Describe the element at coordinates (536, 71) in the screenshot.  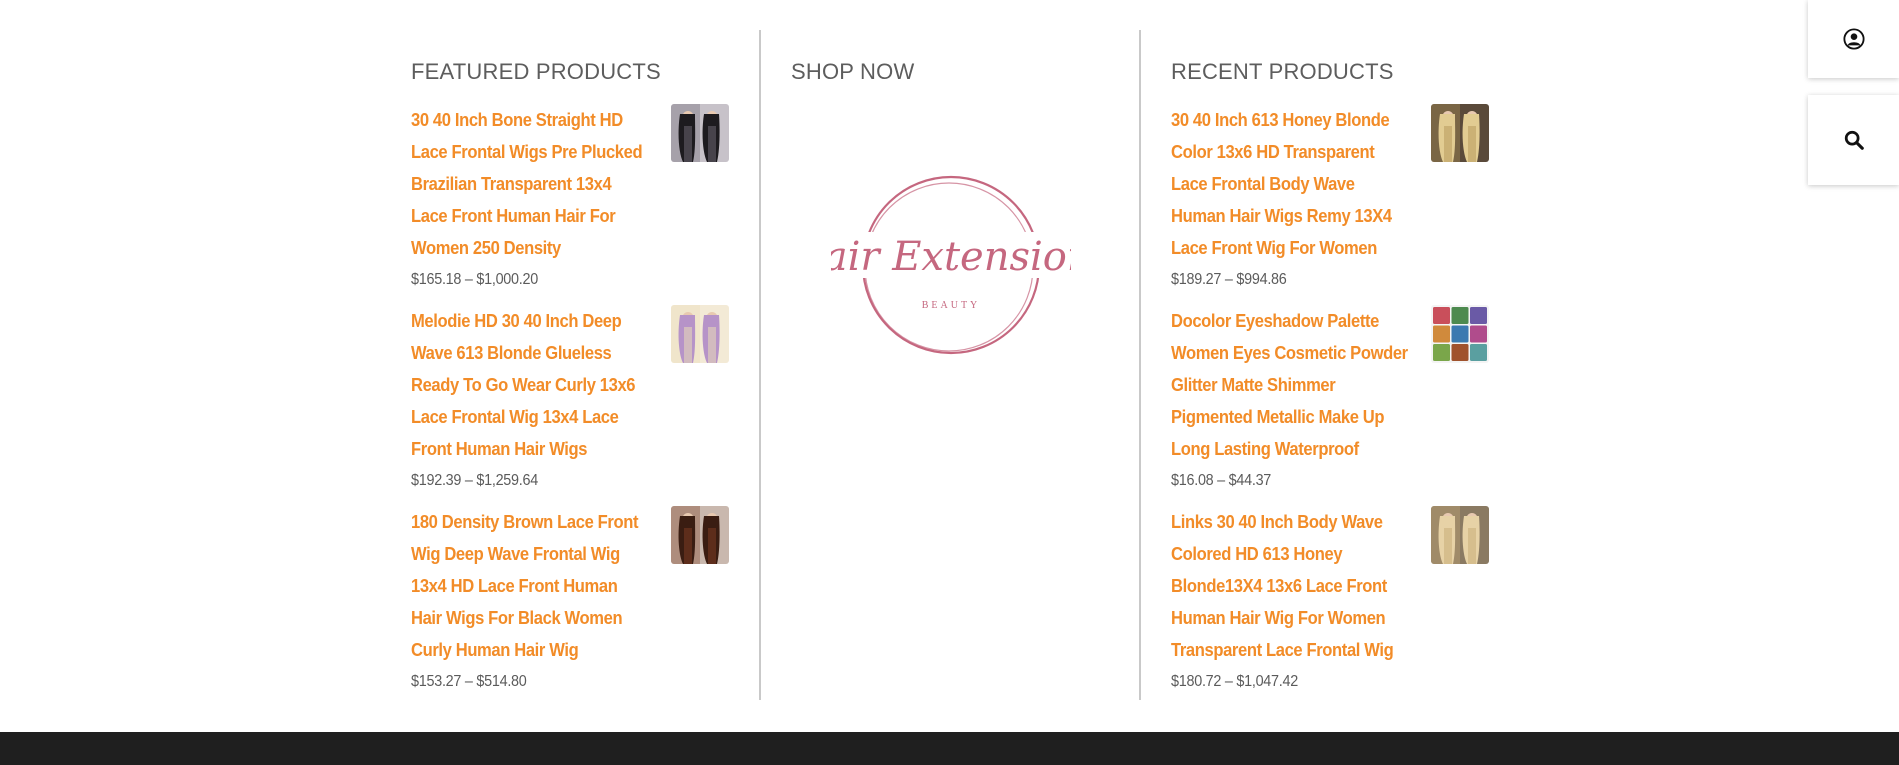
I see `featured-products-title: FEATURED PRODUCTS` at that location.